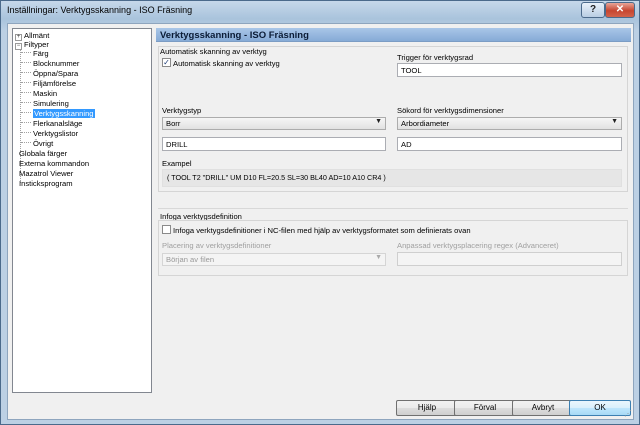 Image resolution: width=640 pixels, height=425 pixels. What do you see at coordinates (182, 110) in the screenshot?
I see `tooltype-label: Verktygstyp` at bounding box center [182, 110].